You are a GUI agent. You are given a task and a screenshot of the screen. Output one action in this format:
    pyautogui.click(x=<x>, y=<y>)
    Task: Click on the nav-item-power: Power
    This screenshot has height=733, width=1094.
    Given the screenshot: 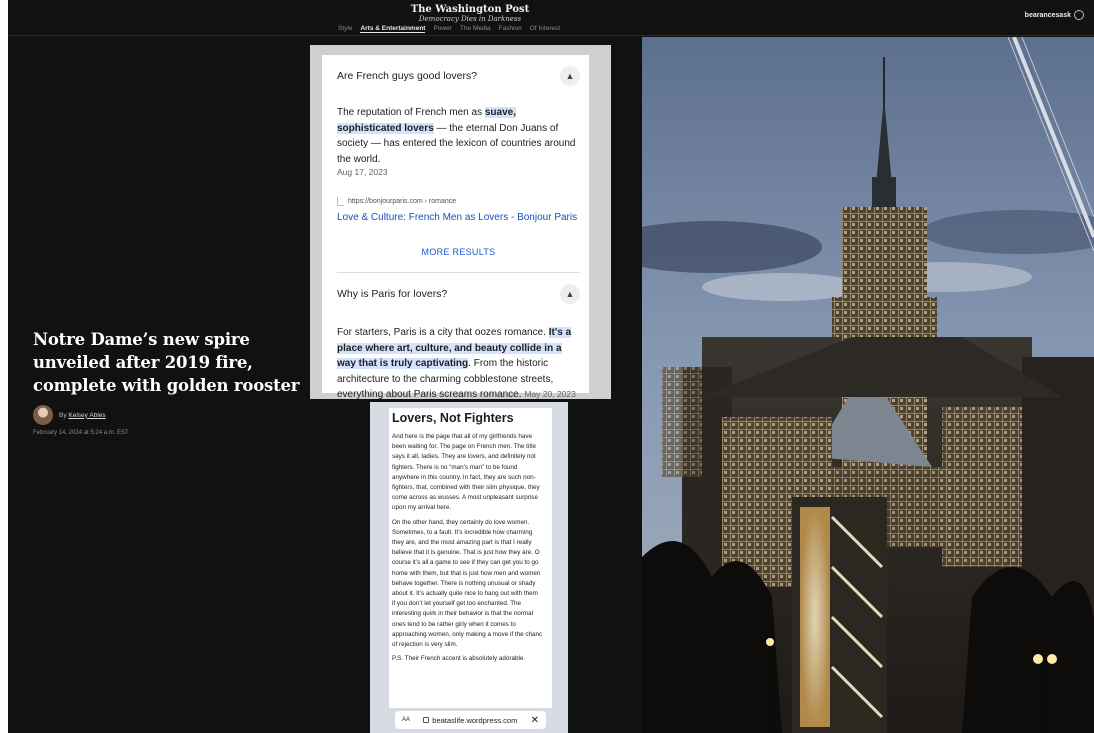 What is the action you would take?
    pyautogui.click(x=442, y=29)
    